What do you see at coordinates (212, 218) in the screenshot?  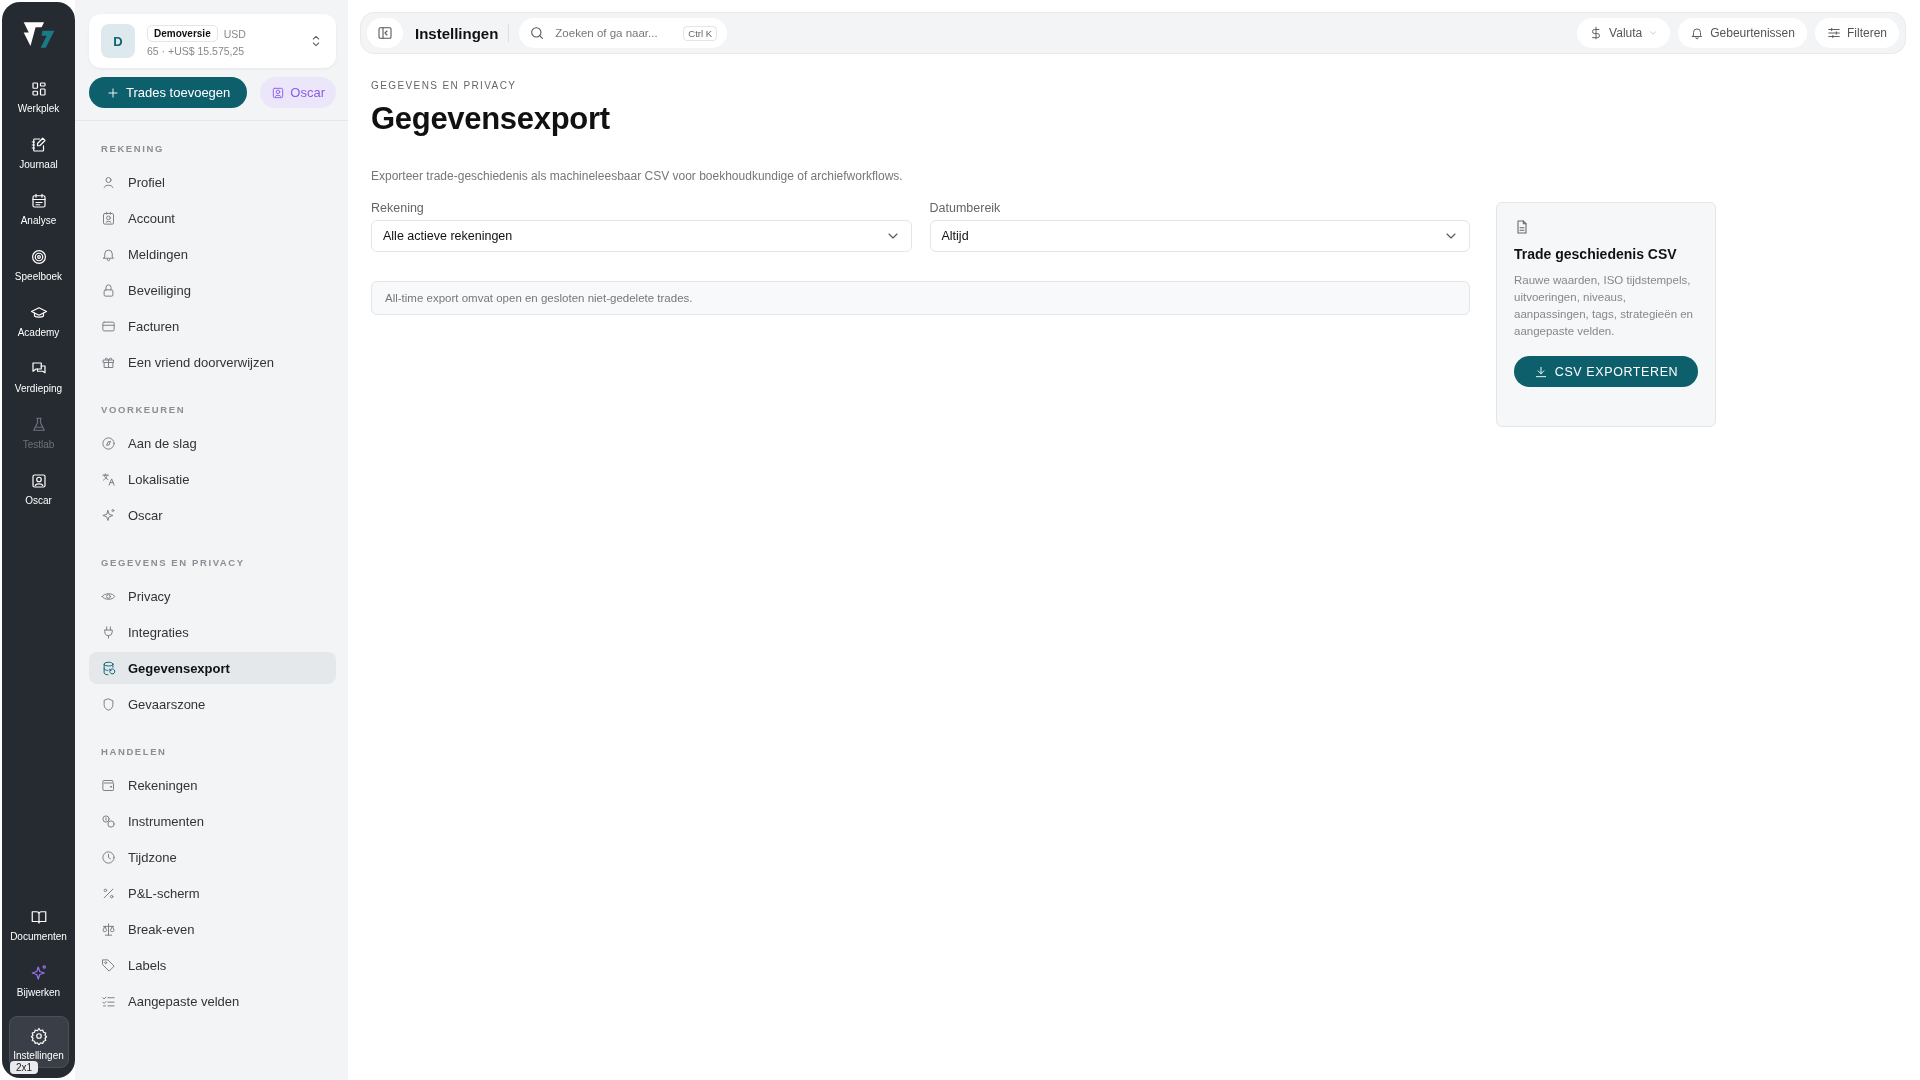 I see `sidebar-item: Account` at bounding box center [212, 218].